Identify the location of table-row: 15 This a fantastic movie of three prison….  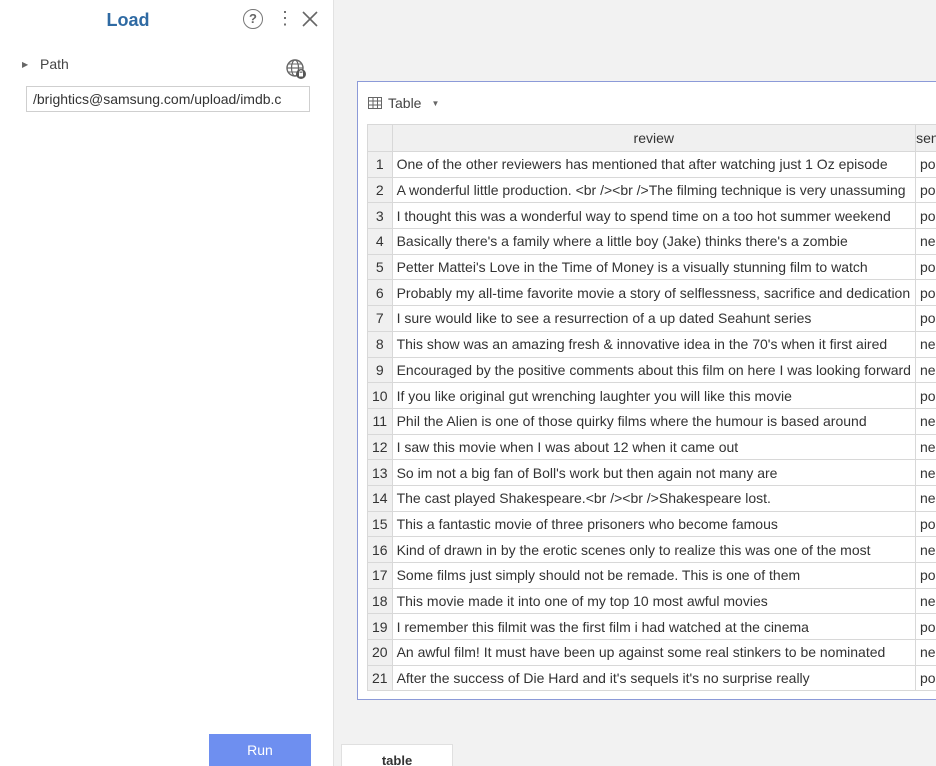
(651, 524).